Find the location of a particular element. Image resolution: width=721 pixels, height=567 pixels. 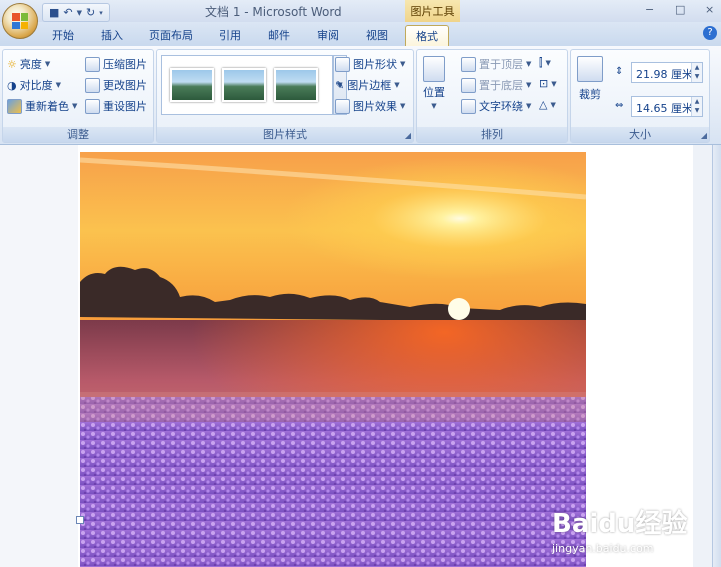

height-icon: ⇕ is located at coordinates (619, 71).